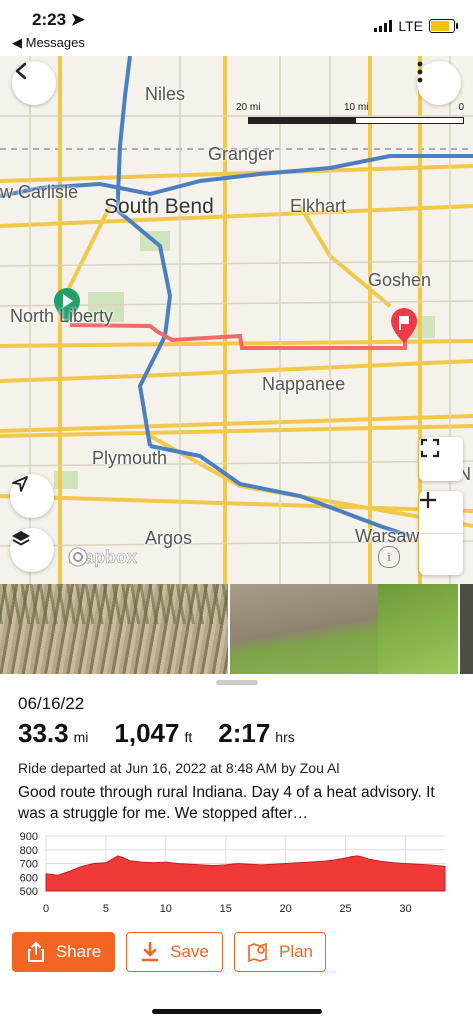  I want to click on chevron-left-icon, so click(21, 71).